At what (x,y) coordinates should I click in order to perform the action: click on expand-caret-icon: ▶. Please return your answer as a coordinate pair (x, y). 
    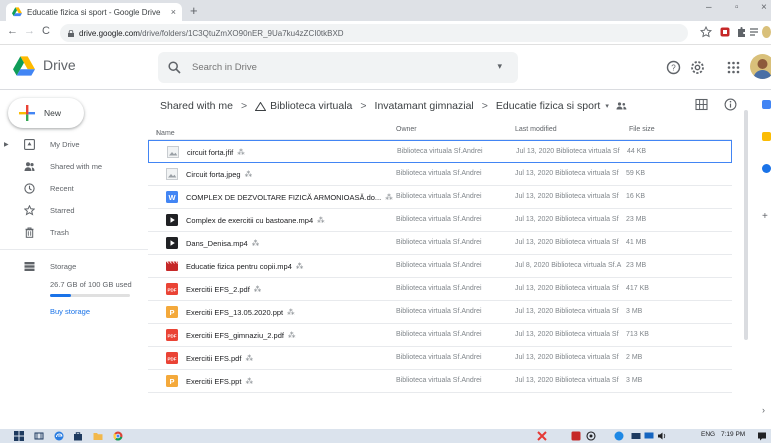
    Looking at the image, I should click on (6, 144).